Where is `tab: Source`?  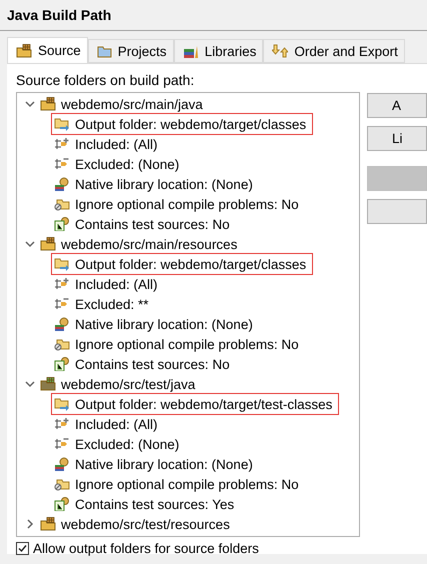
tab: Source is located at coordinates (47, 50).